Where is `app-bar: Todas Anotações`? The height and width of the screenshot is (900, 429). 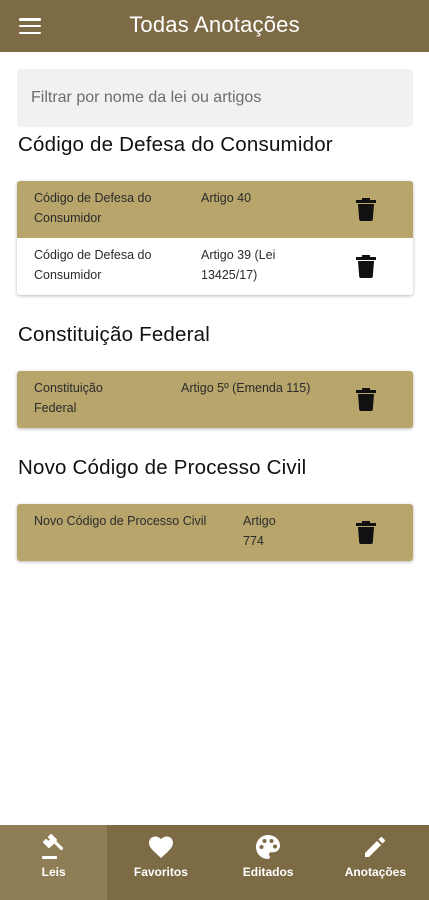
app-bar: Todas Anotações is located at coordinates (214, 26).